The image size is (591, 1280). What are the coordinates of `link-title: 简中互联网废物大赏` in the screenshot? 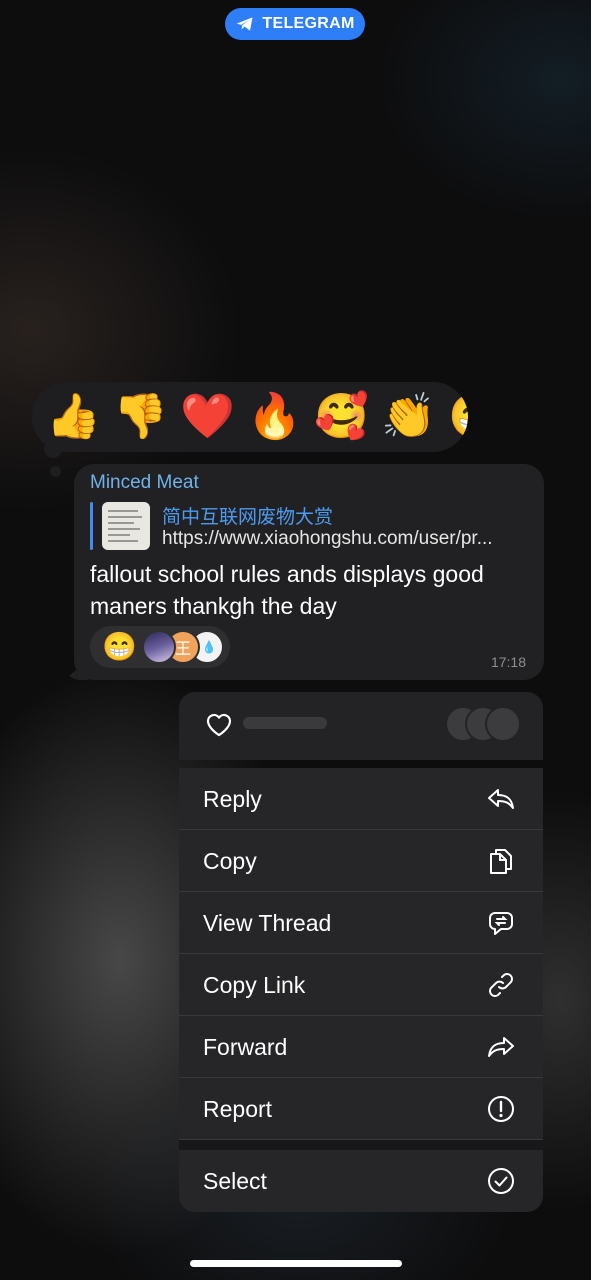 It's located at (247, 515).